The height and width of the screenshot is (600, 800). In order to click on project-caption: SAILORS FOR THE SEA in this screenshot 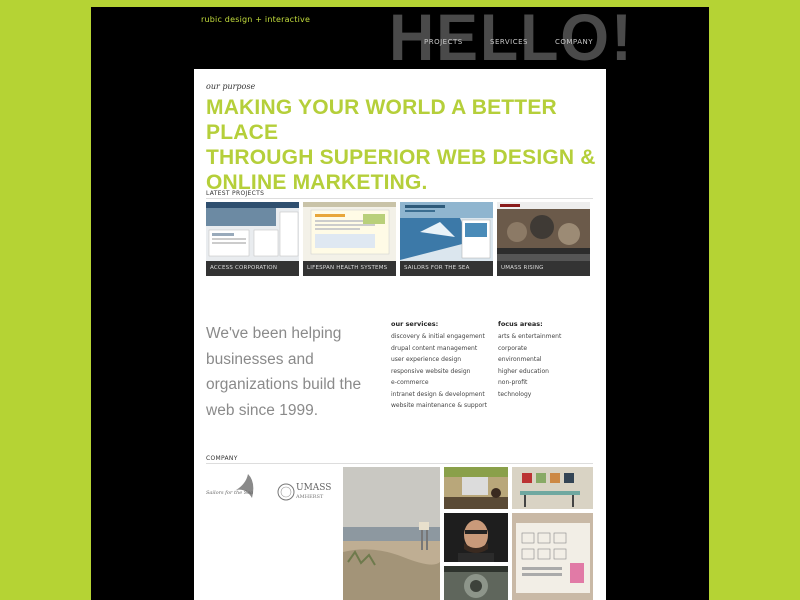, I will do `click(437, 268)`.